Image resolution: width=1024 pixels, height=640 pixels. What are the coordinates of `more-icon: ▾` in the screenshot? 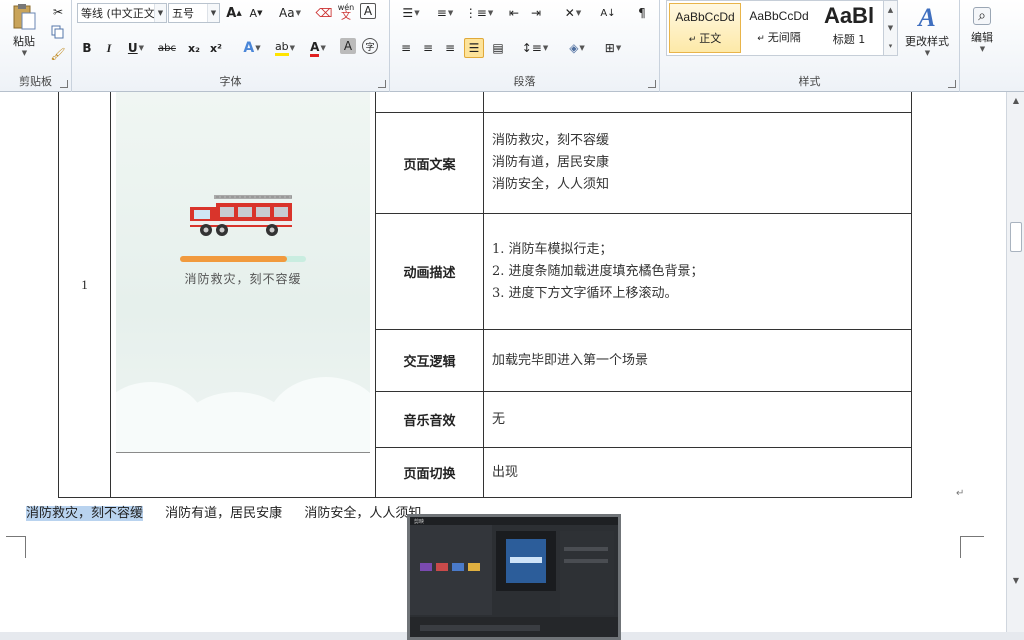 It's located at (891, 46).